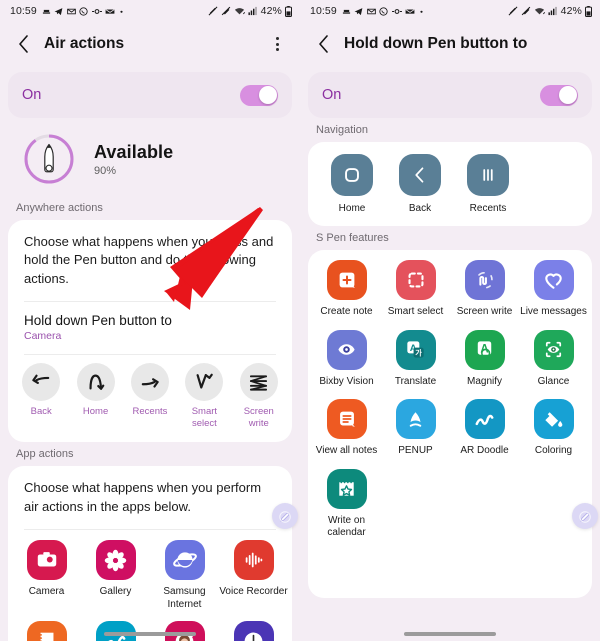  What do you see at coordinates (415, 311) in the screenshot?
I see `feature-label: Smart select` at bounding box center [415, 311].